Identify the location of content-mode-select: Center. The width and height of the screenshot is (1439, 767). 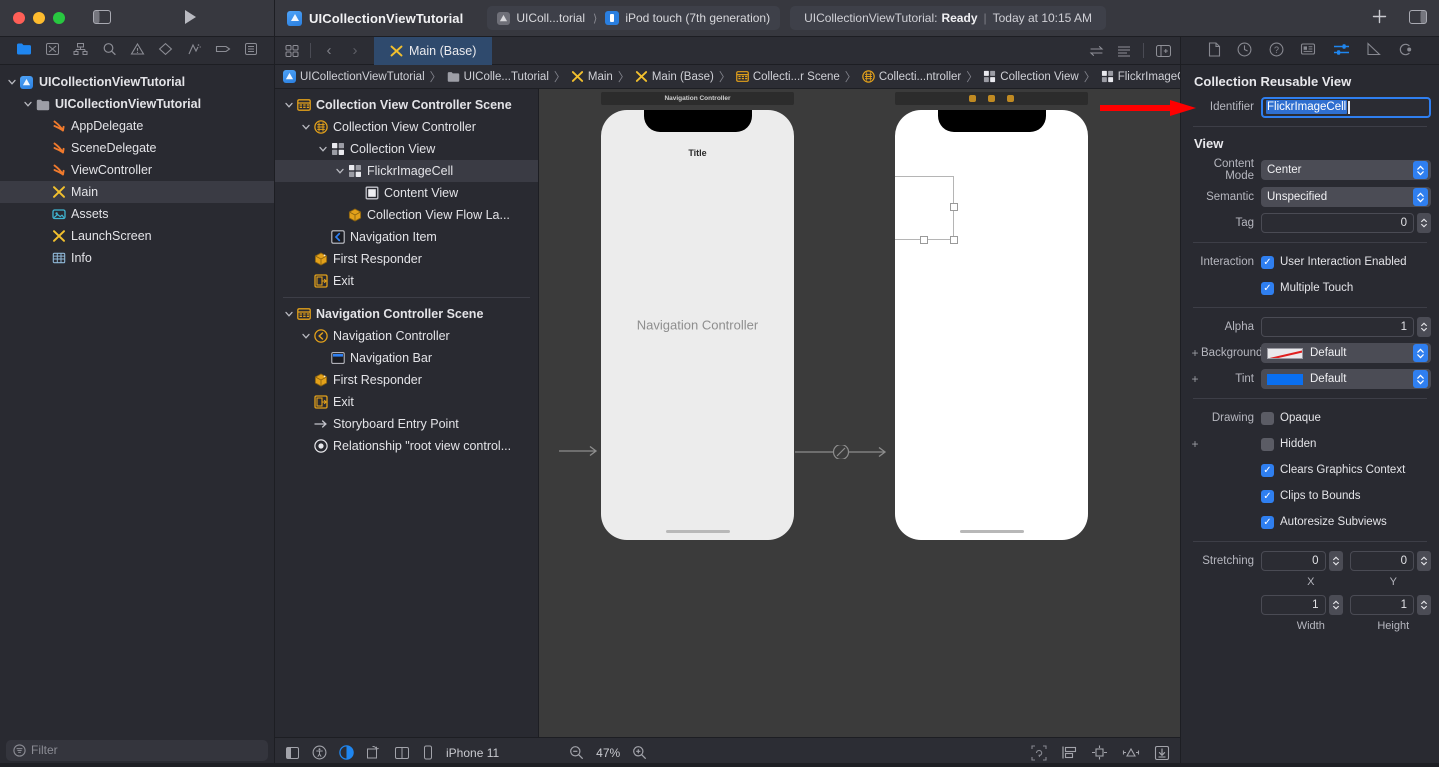
(1346, 170).